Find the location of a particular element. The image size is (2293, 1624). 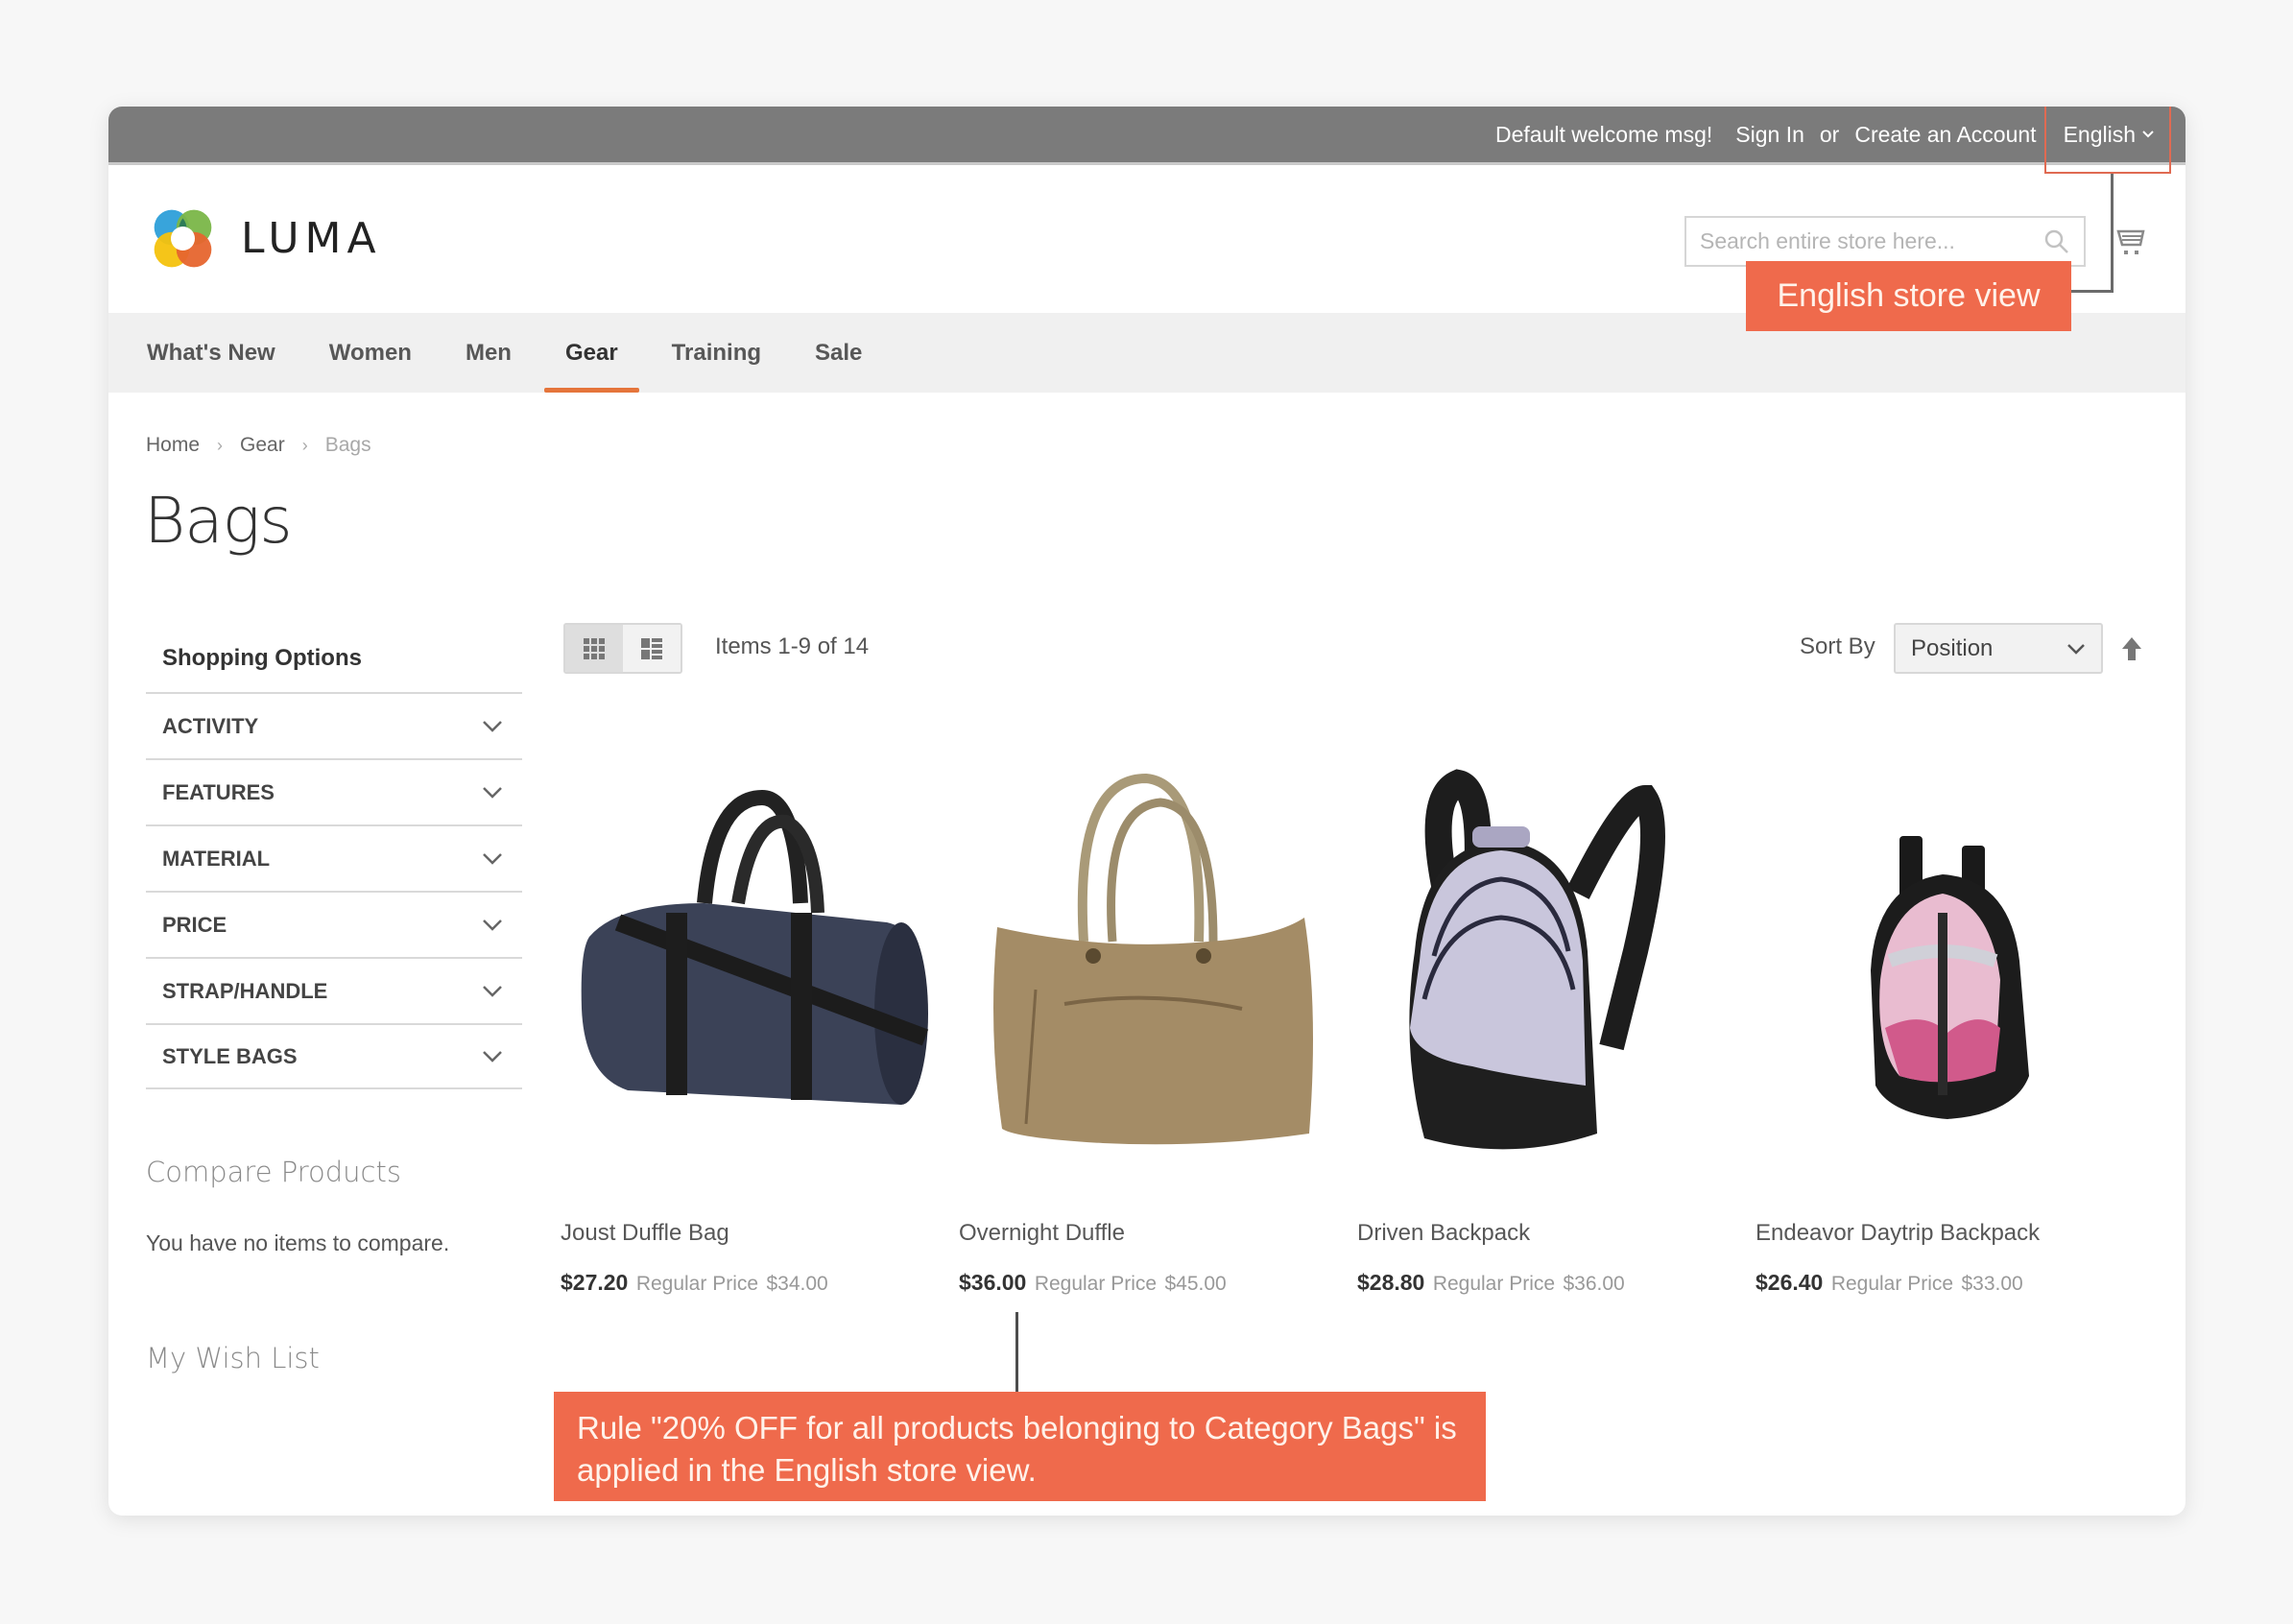

regular-price: $34.00 is located at coordinates (797, 1284).